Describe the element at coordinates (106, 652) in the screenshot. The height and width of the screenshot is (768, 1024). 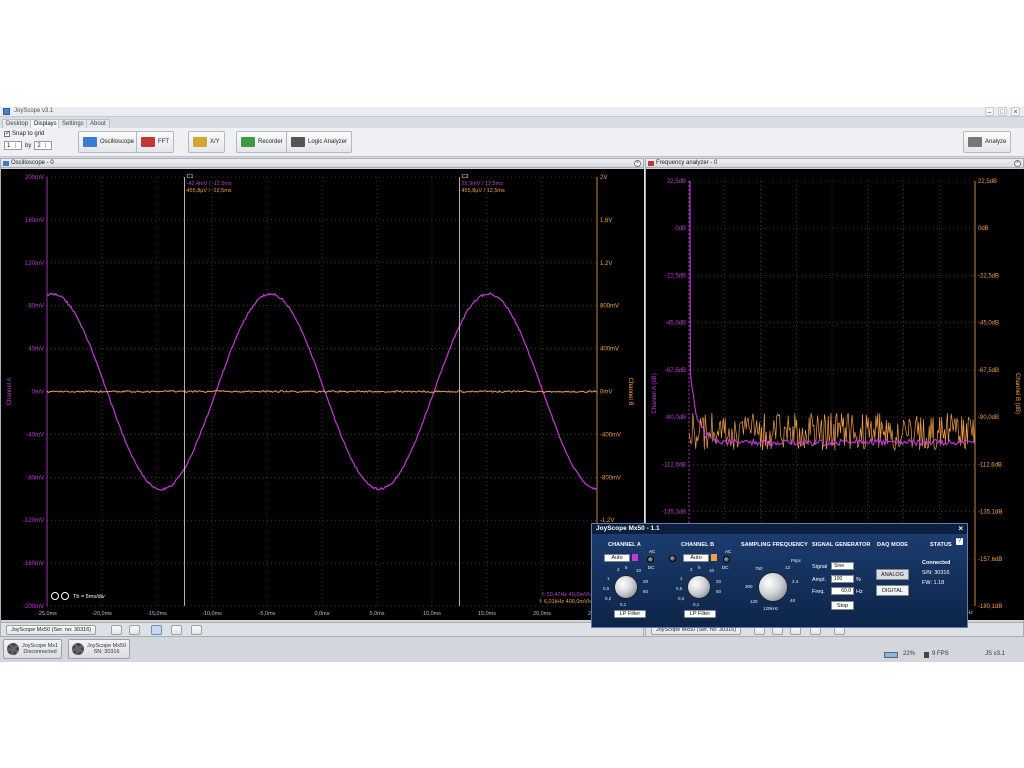
I see `device-mx50-sn: SN: 30316` at that location.